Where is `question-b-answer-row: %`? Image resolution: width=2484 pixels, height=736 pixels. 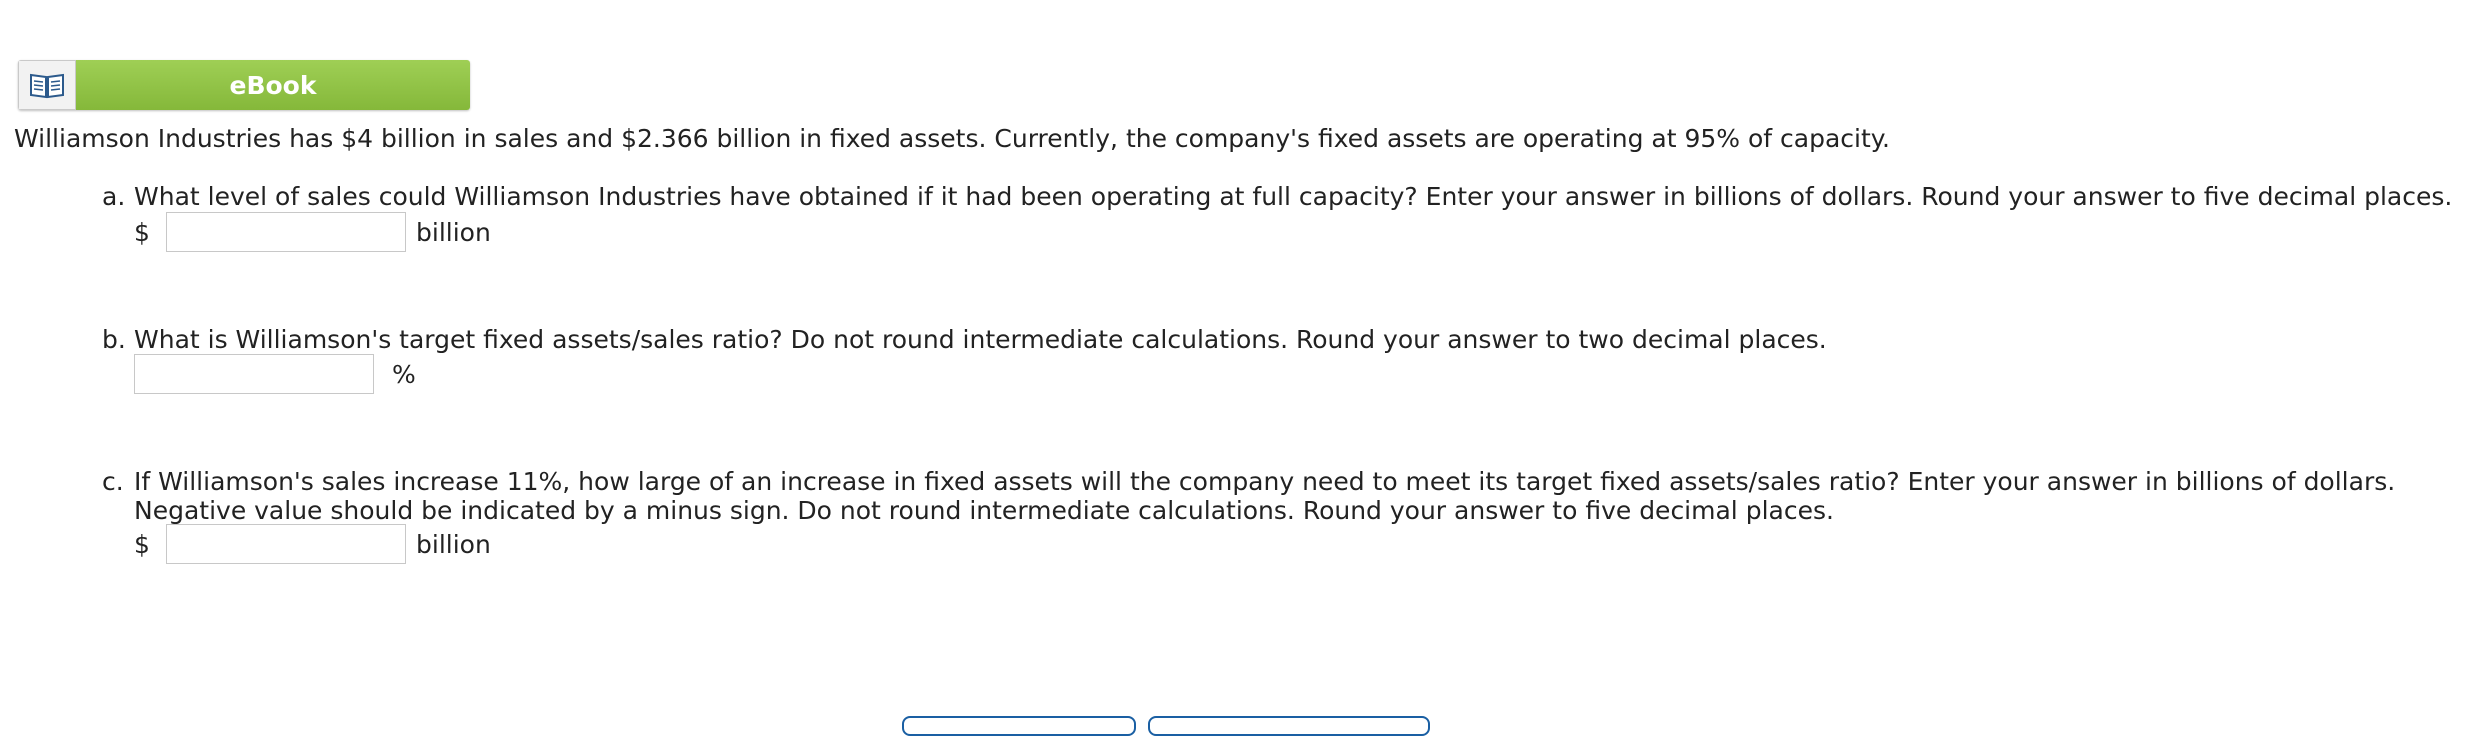 question-b-answer-row: % is located at coordinates (275, 374).